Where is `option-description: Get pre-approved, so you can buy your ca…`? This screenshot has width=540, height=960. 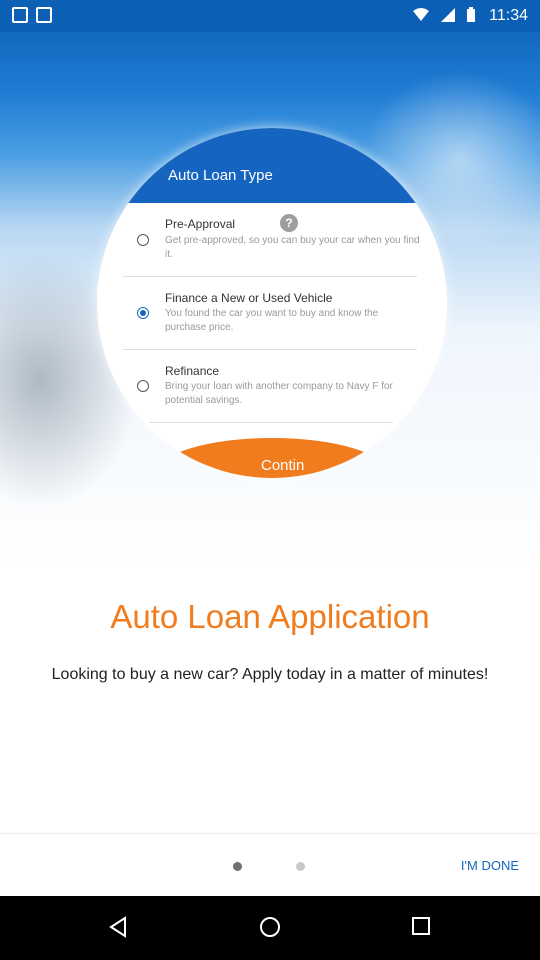 option-description: Get pre-approved, so you can buy your ca… is located at coordinates (292, 247).